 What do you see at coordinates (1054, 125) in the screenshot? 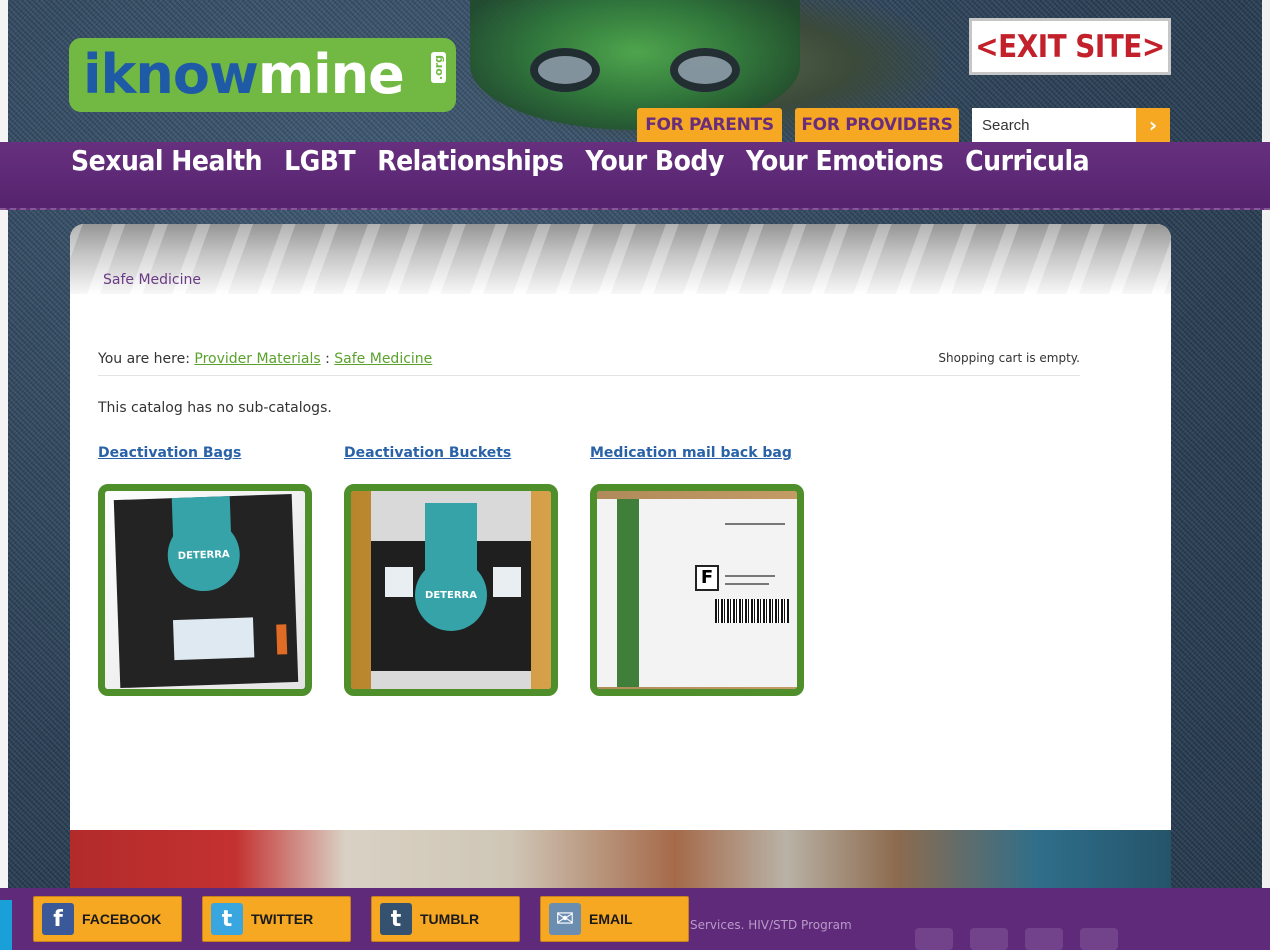
I see `search-input` at bounding box center [1054, 125].